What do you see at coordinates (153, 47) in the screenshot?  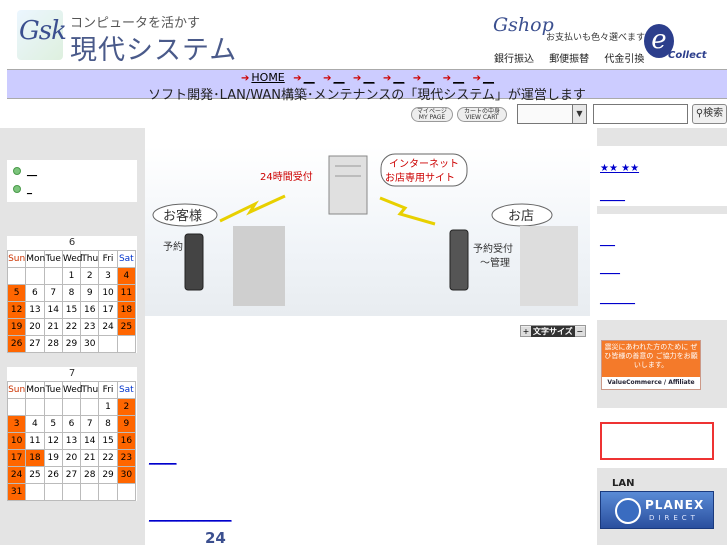 I see `site-name: 現代システム` at bounding box center [153, 47].